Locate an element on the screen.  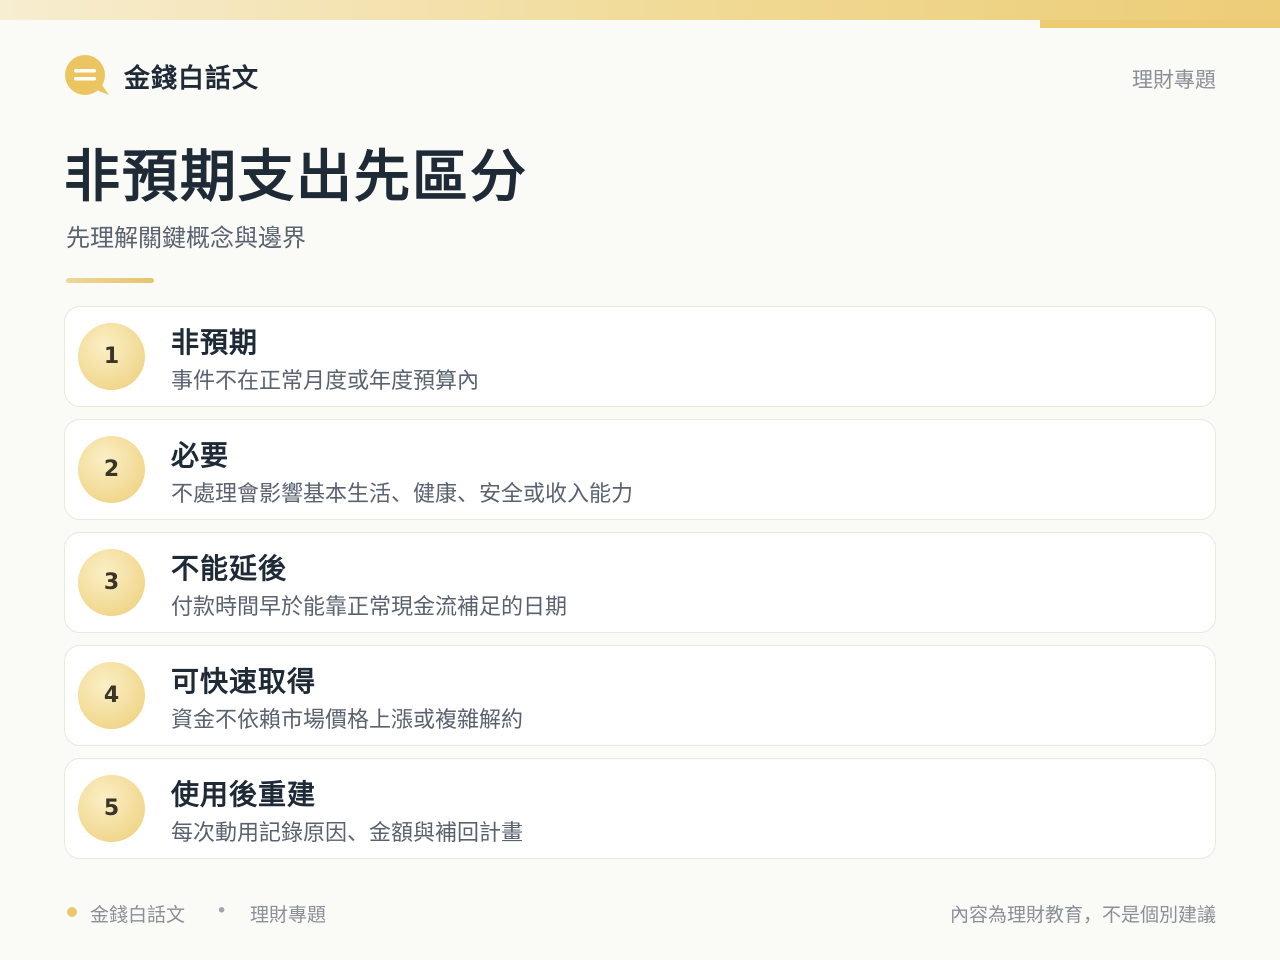
card-title: 可快速取得 is located at coordinates (244, 681).